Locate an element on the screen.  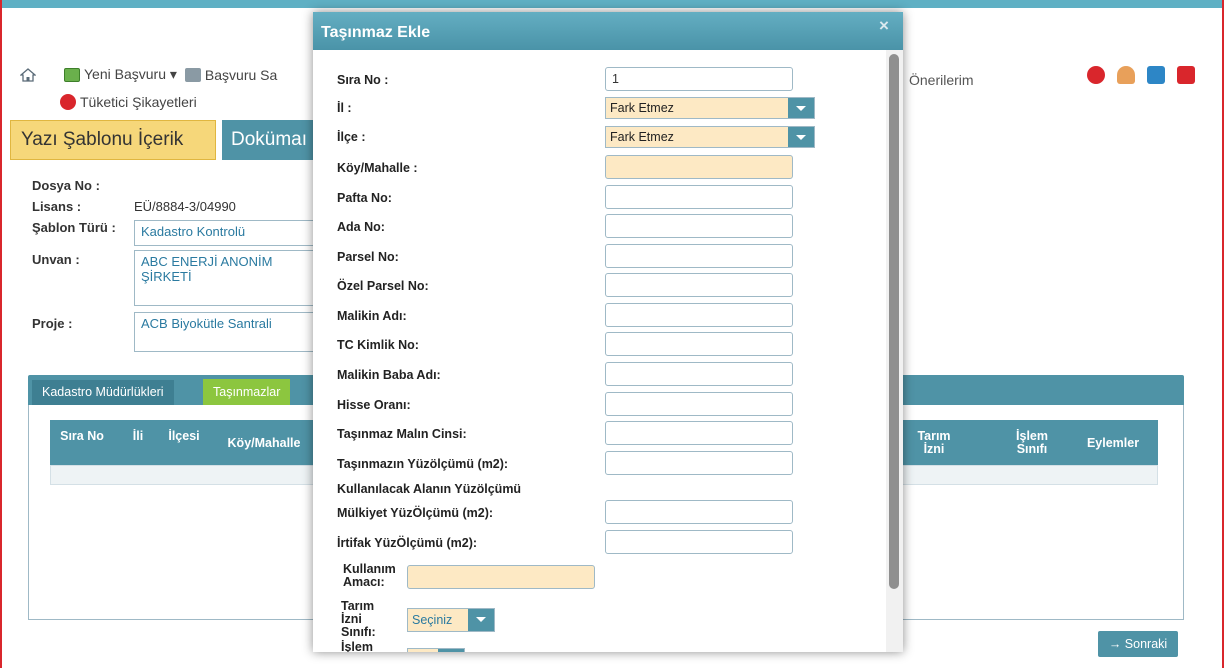
modal-title: Taşınmaz Ekle is located at coordinates (376, 32).